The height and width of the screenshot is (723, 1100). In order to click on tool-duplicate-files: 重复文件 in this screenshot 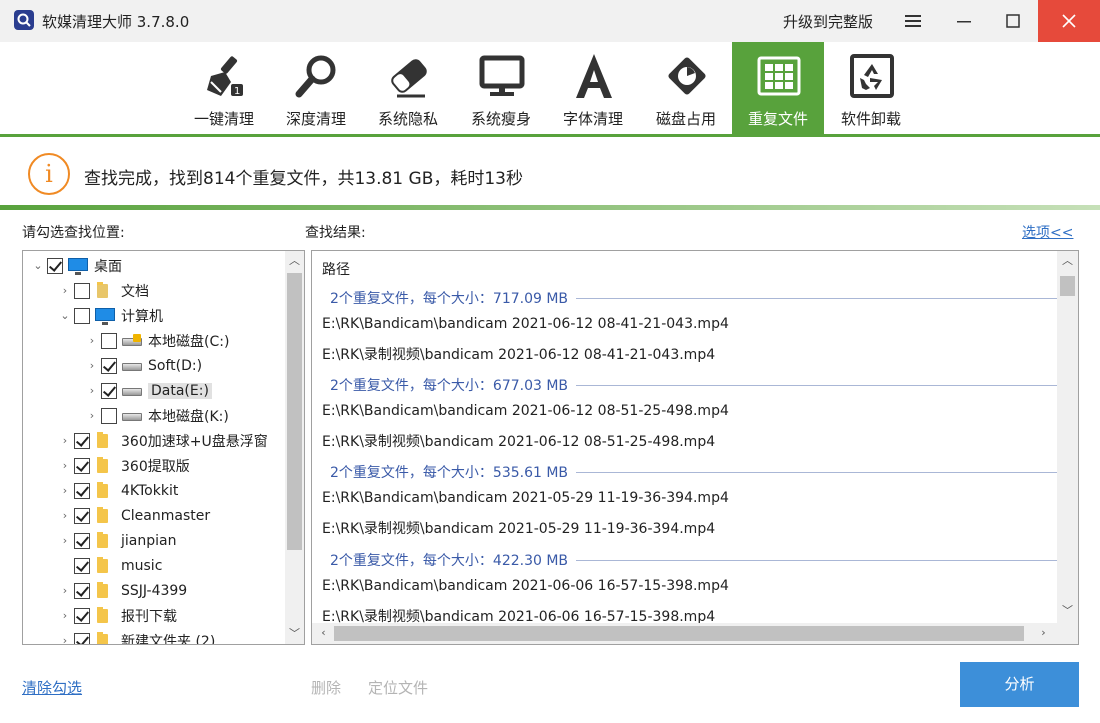, I will do `click(778, 88)`.